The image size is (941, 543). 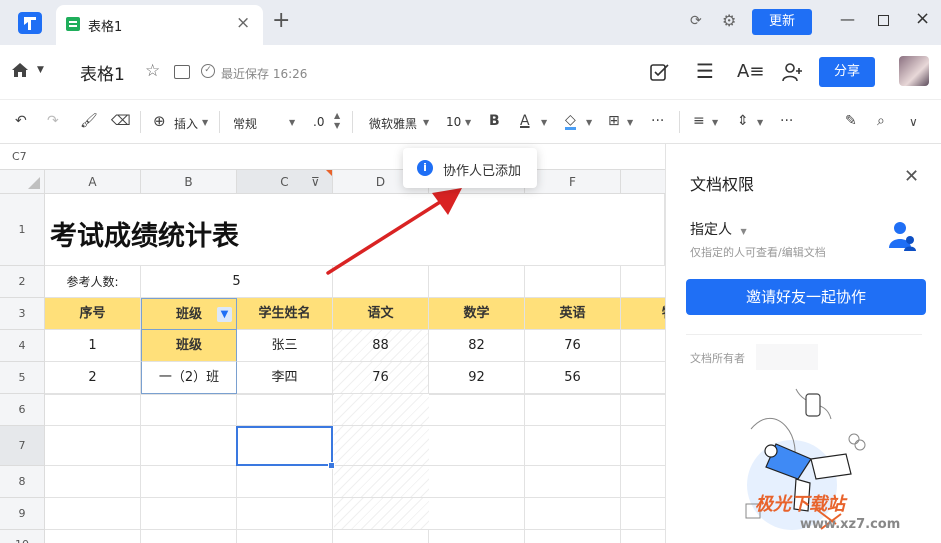 I want to click on menu-icon: ☰, so click(x=705, y=71).